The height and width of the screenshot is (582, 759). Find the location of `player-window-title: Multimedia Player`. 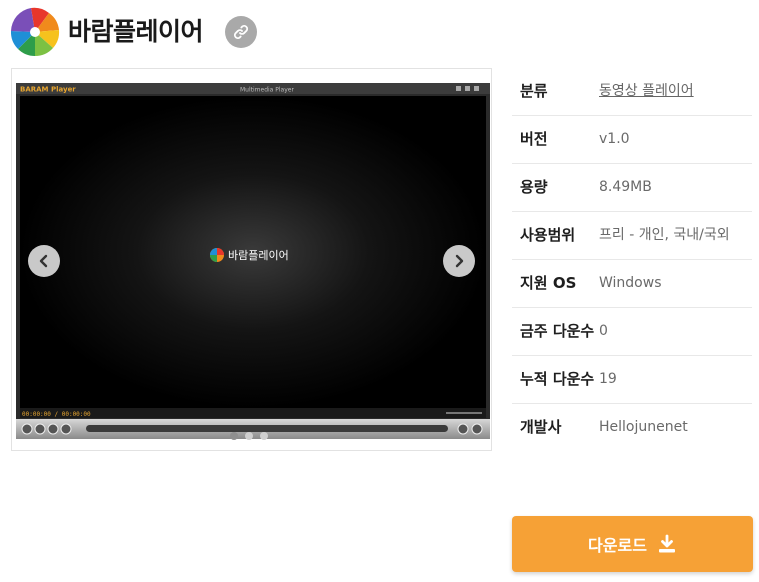

player-window-title: Multimedia Player is located at coordinates (267, 90).